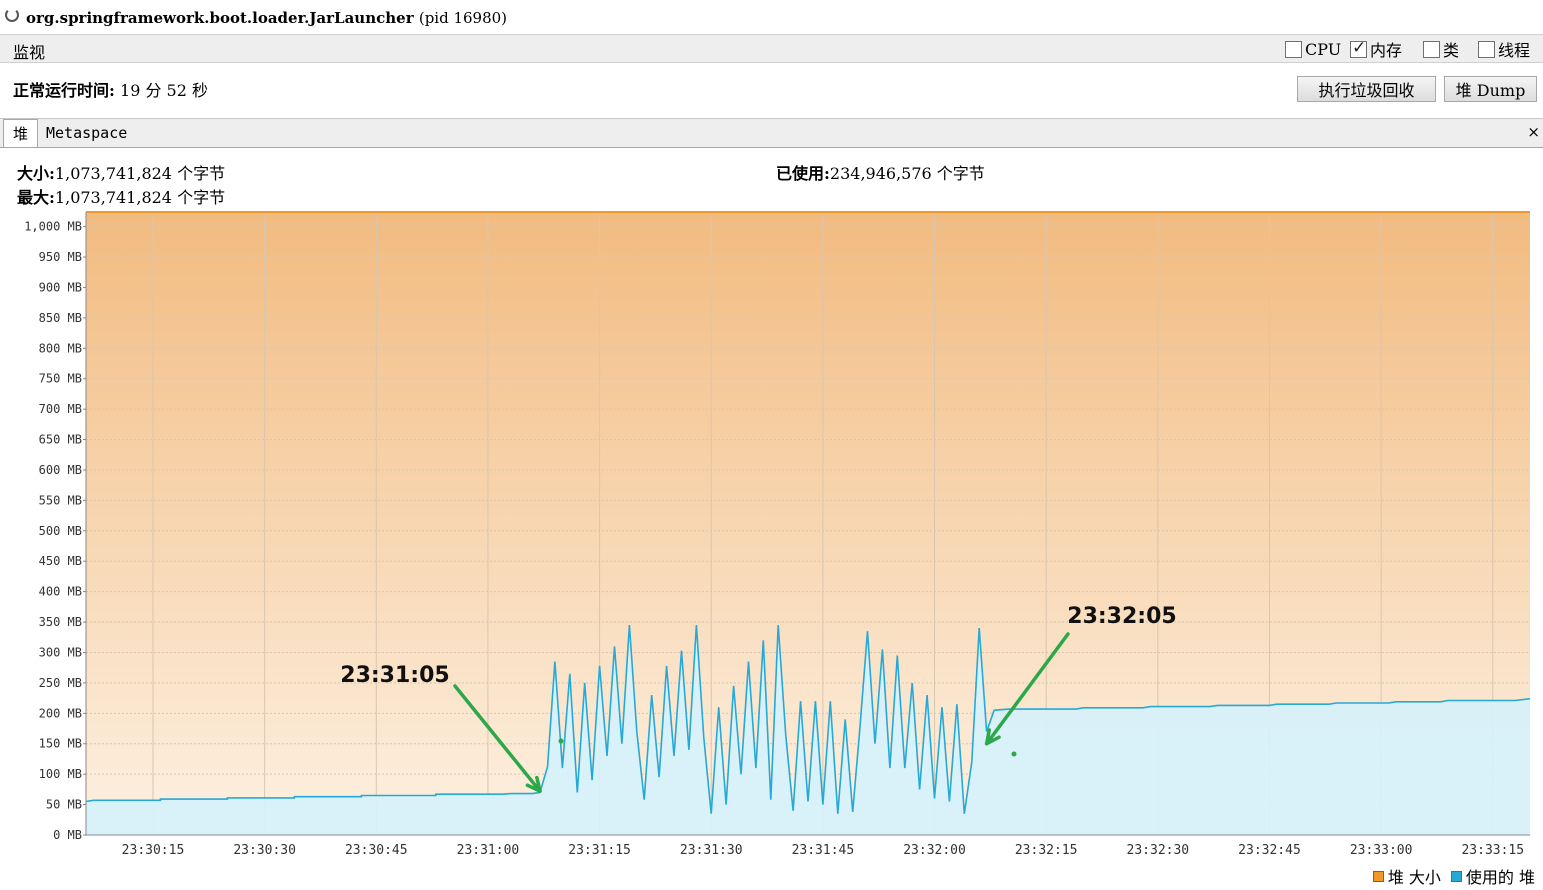  I want to click on y-tick-label: 750 MB, so click(60, 379).